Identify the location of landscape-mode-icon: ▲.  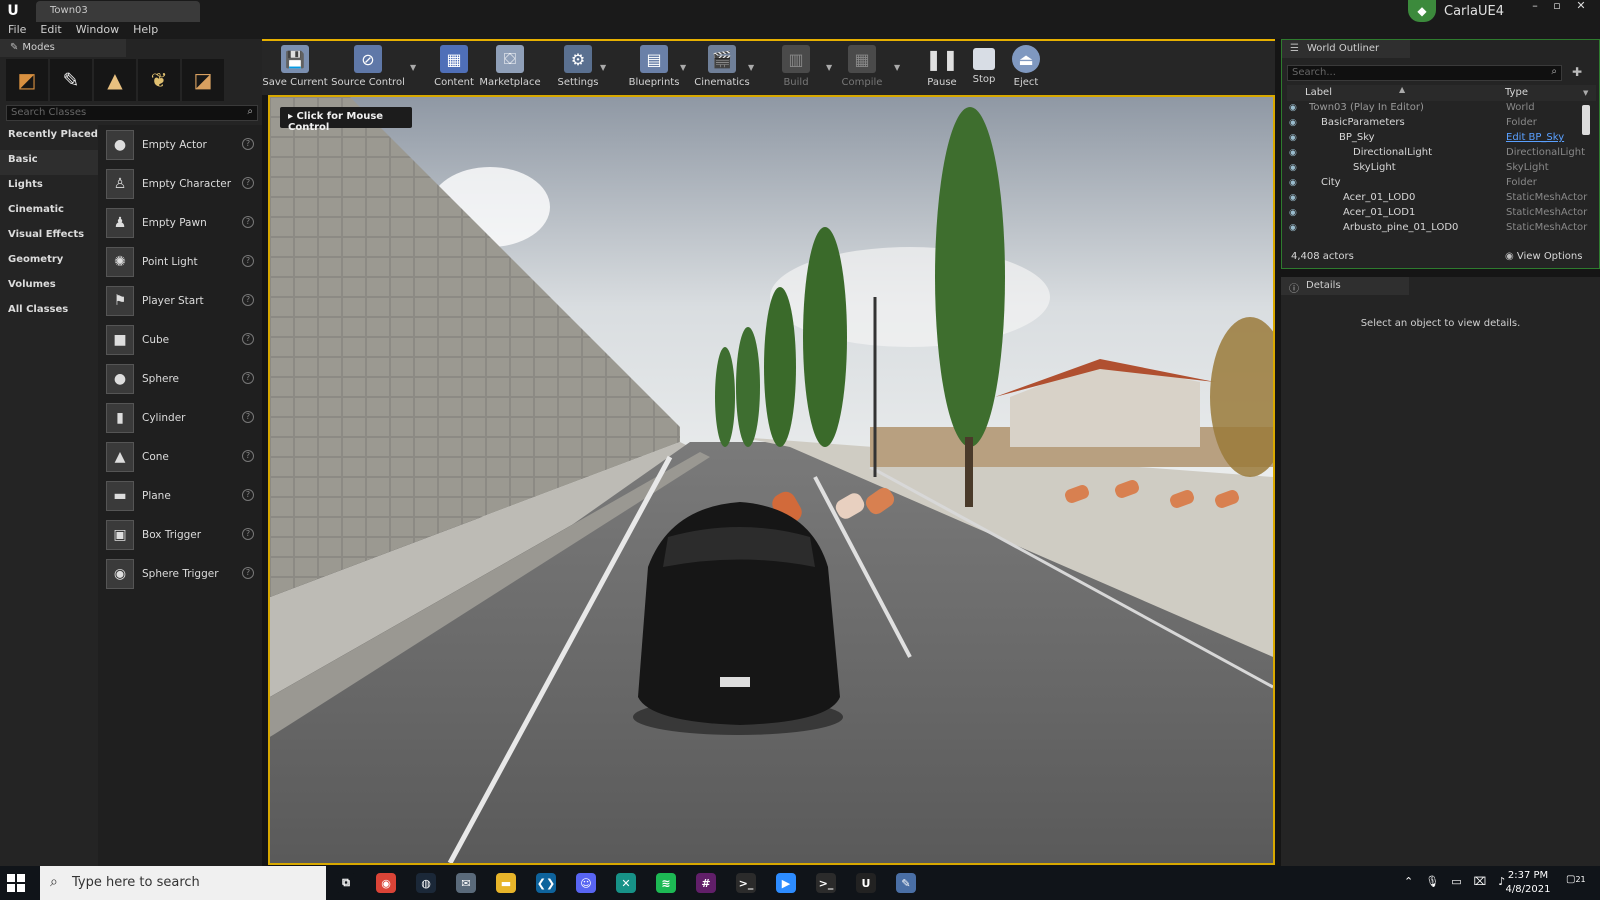
(115, 80).